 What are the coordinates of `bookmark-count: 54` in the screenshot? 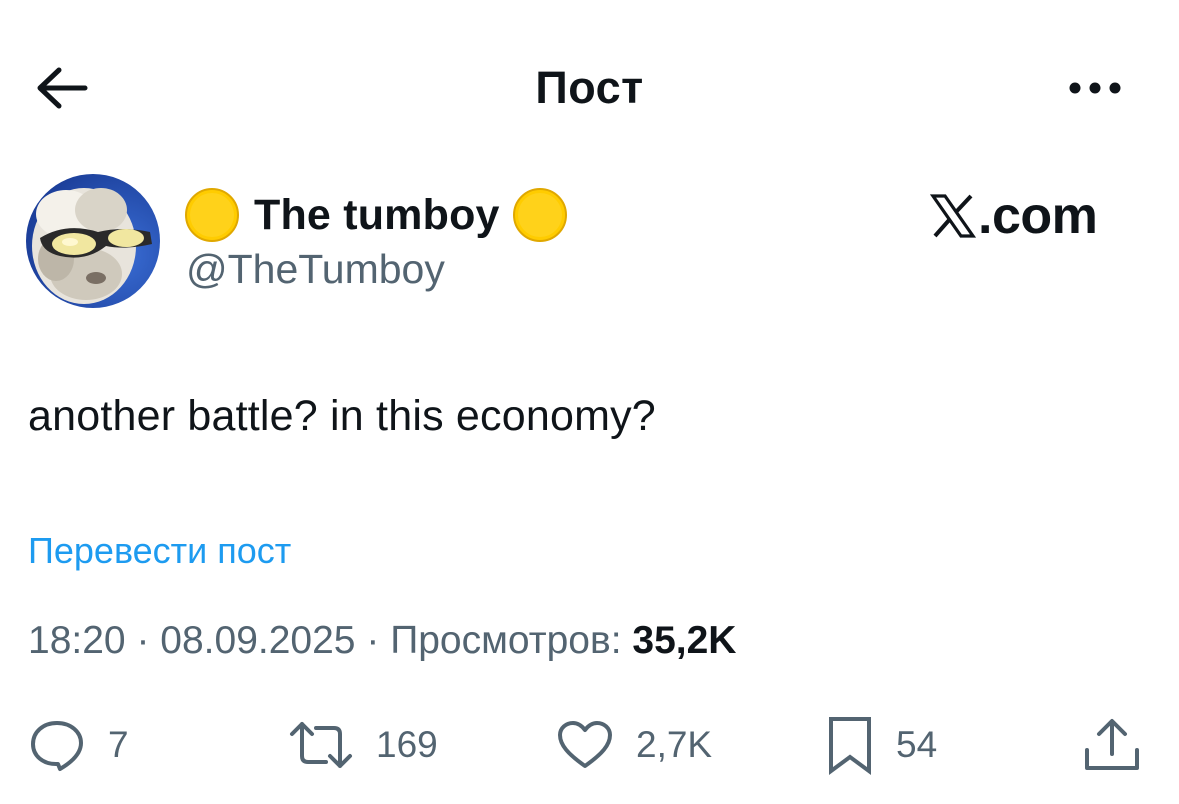 It's located at (917, 744).